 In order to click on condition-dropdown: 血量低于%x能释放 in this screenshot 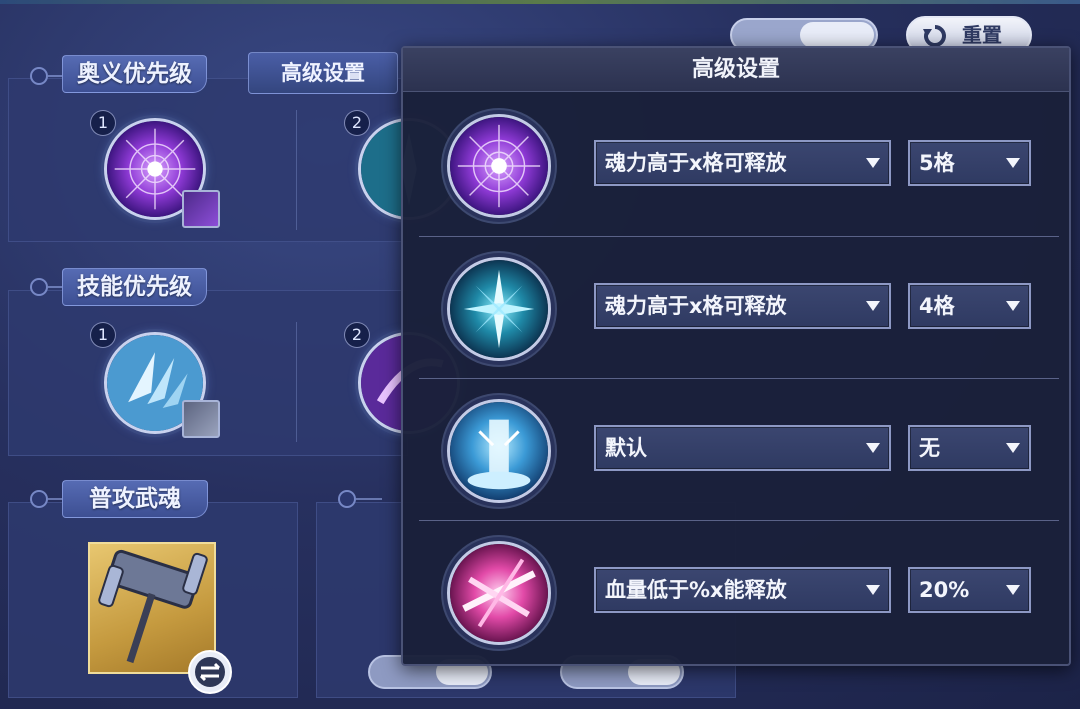, I will do `click(742, 590)`.